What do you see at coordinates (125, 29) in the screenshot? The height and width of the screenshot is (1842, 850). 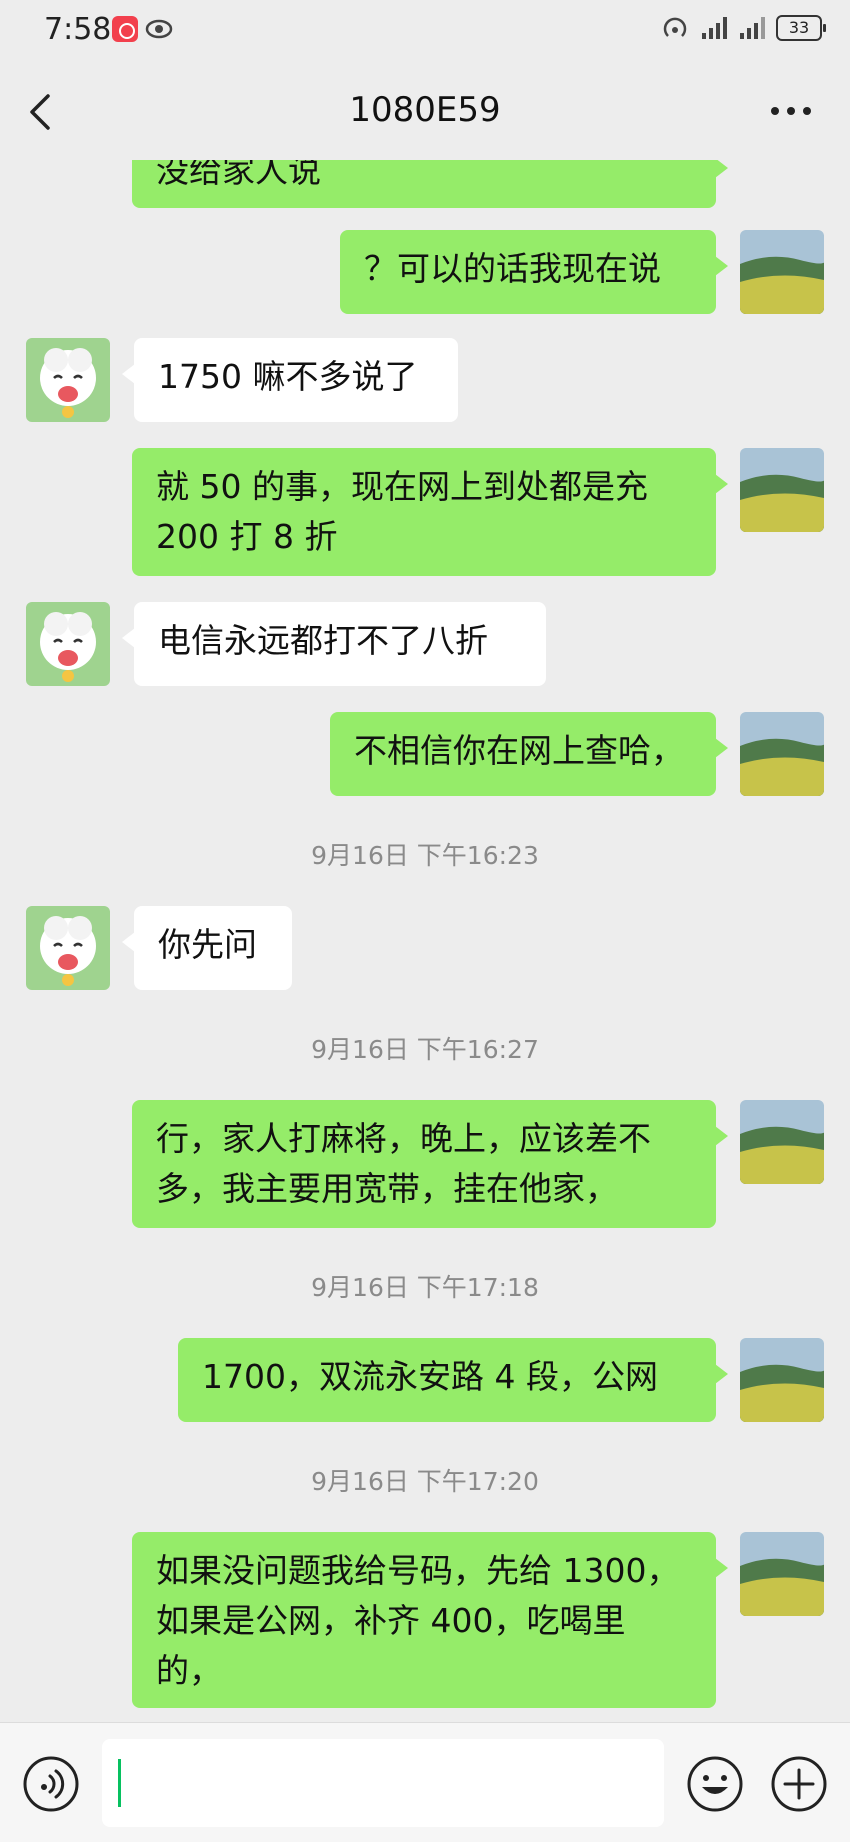 I see `app-notification-icon` at bounding box center [125, 29].